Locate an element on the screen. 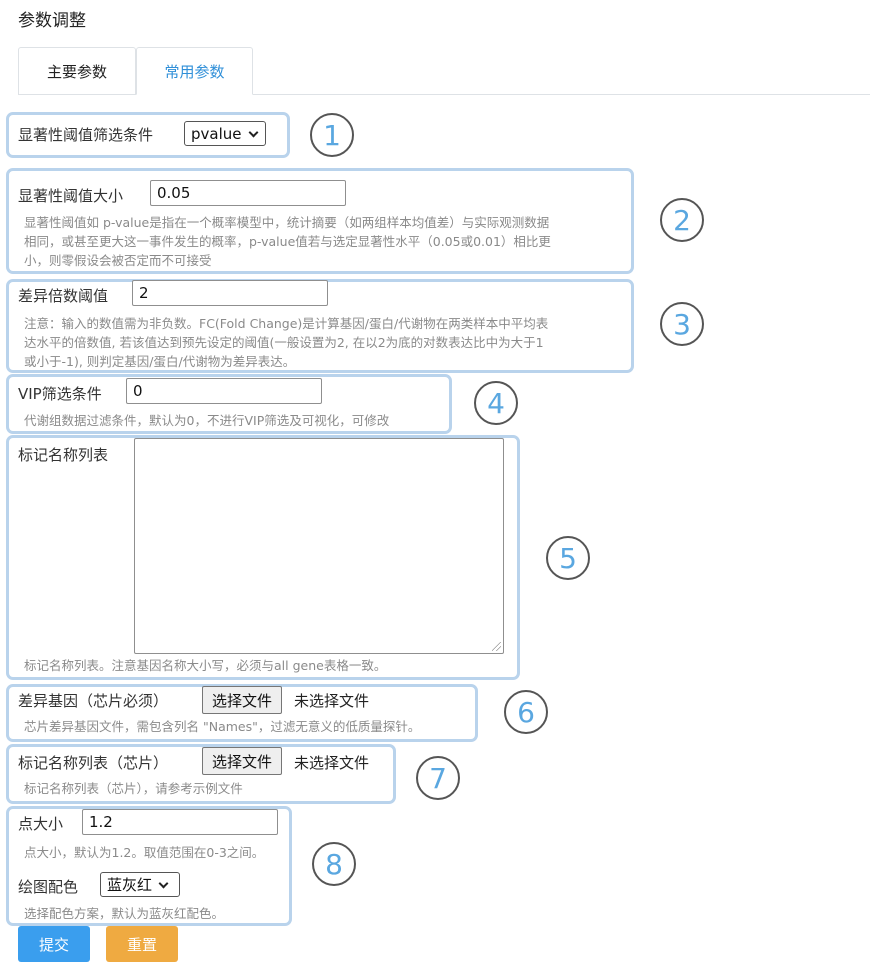  tab-common-params: 常用参数 is located at coordinates (194, 71).